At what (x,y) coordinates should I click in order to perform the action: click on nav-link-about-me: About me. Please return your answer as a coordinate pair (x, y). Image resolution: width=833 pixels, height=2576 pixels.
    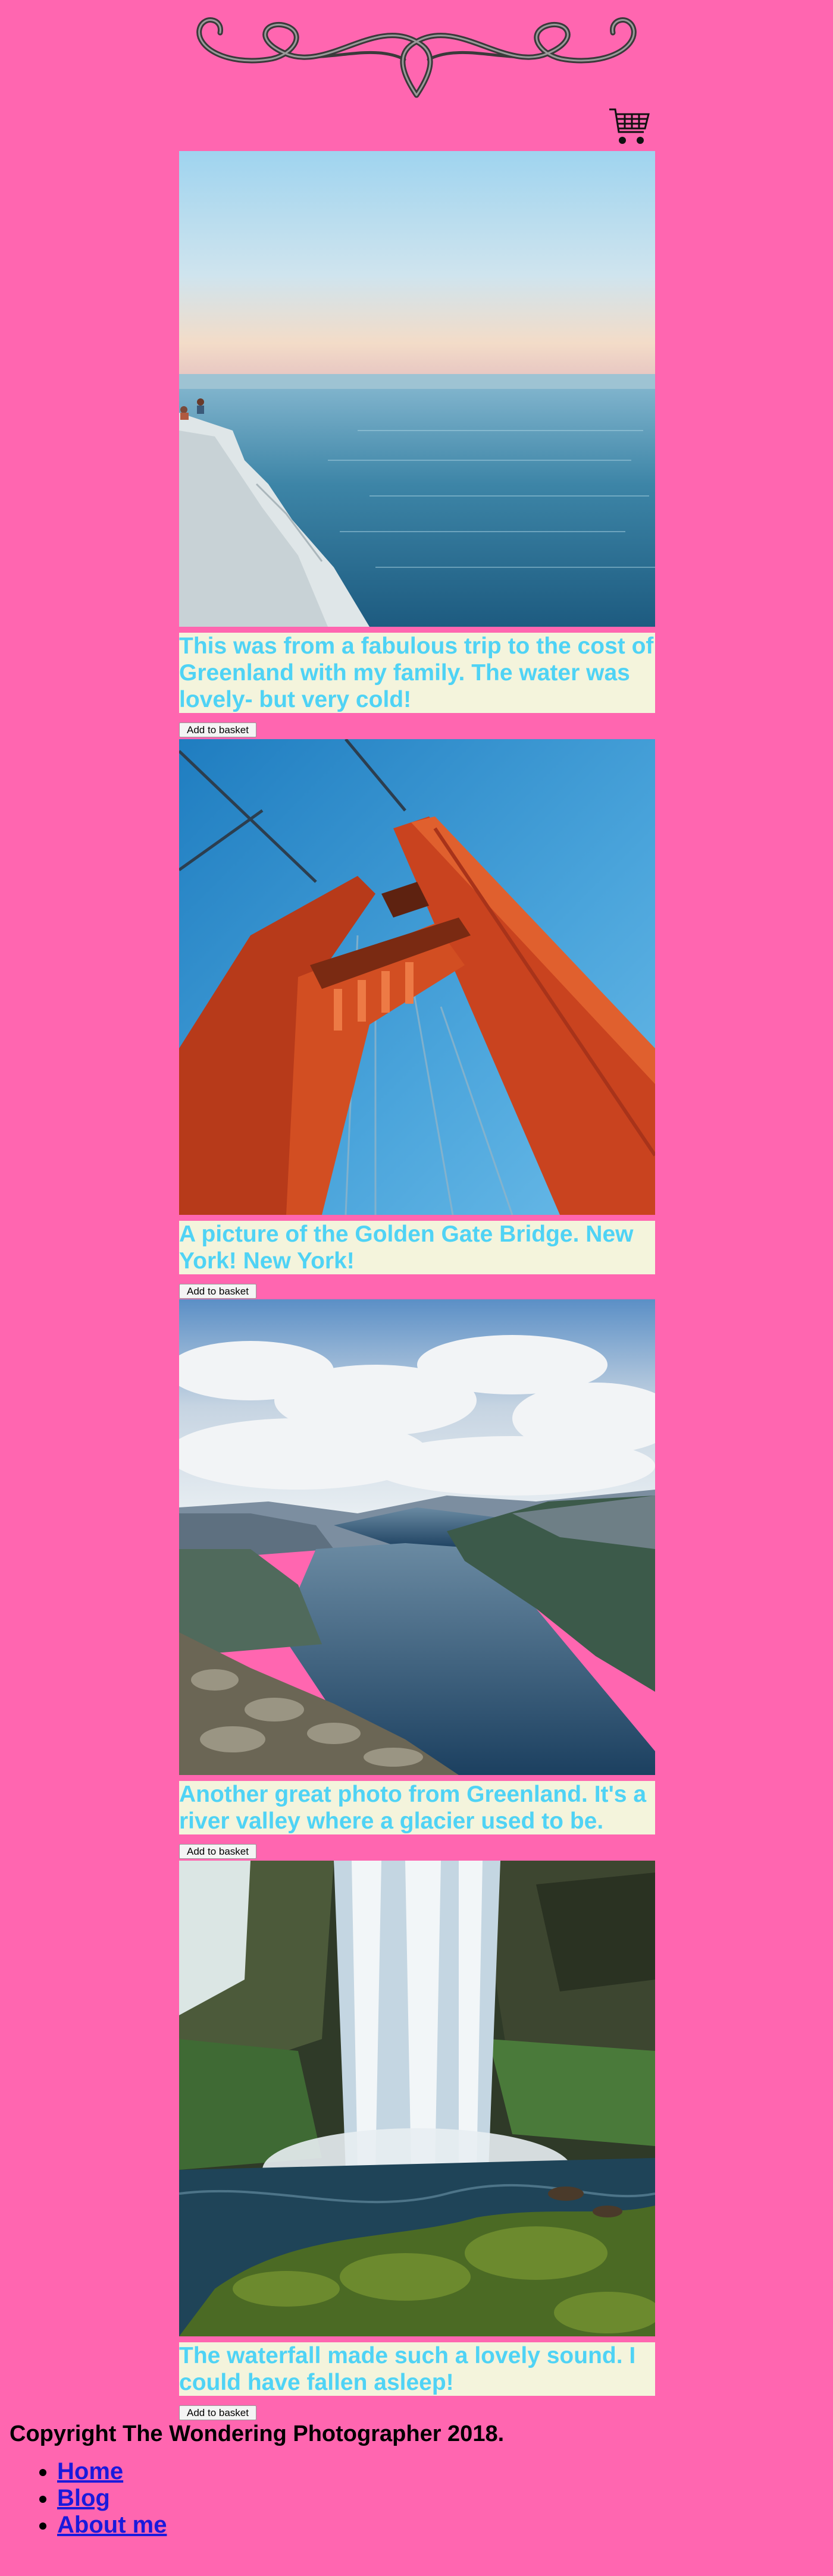
    Looking at the image, I should click on (112, 2525).